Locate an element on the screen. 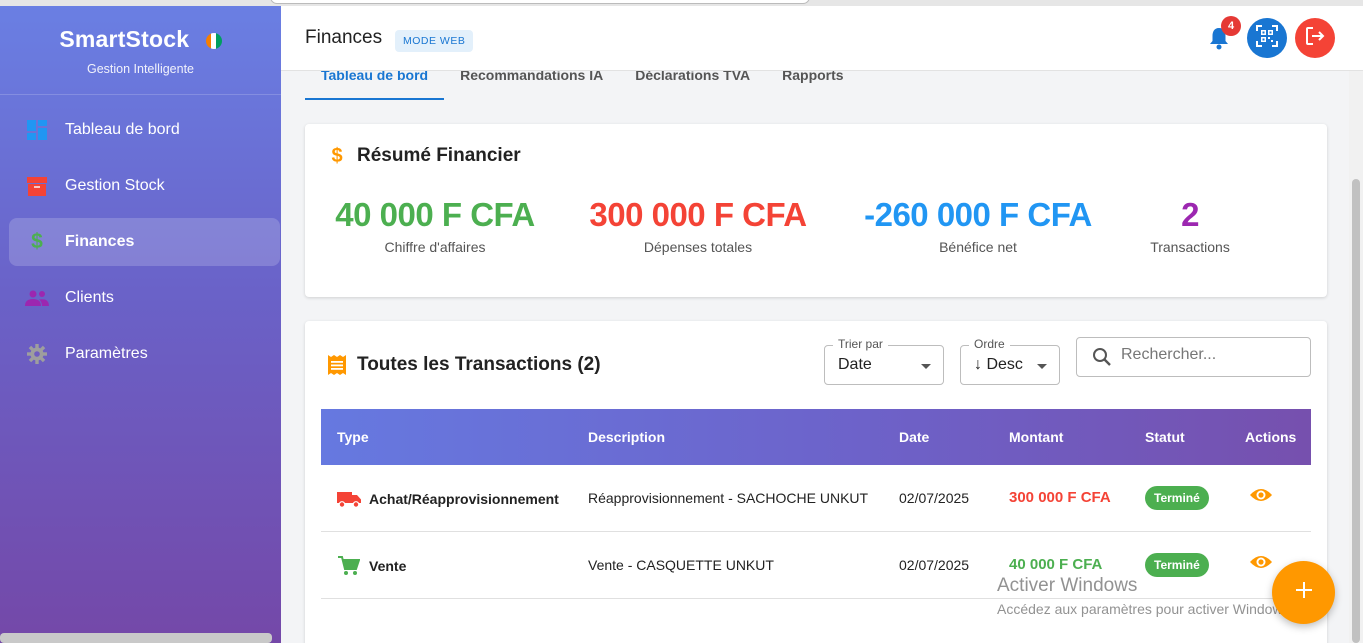 This screenshot has width=1363, height=643. sort-by-select: Trier par Date is located at coordinates (884, 361).